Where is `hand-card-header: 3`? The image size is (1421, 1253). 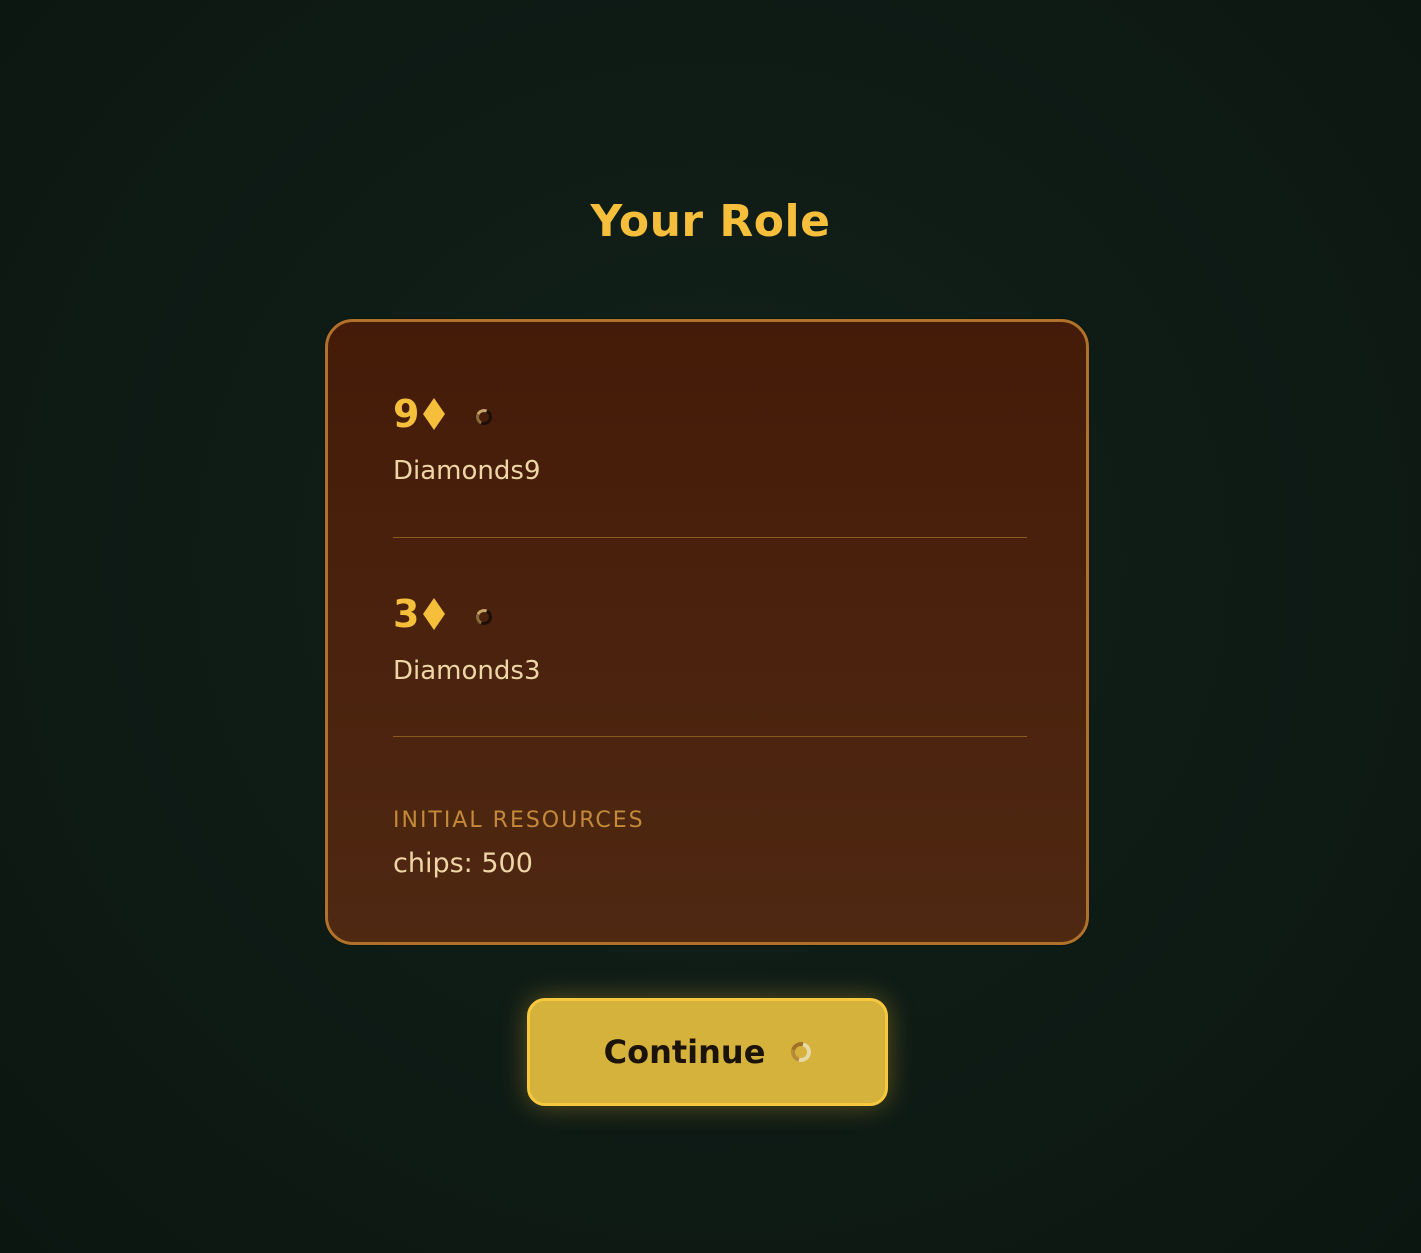
hand-card-header: 3 is located at coordinates (710, 614).